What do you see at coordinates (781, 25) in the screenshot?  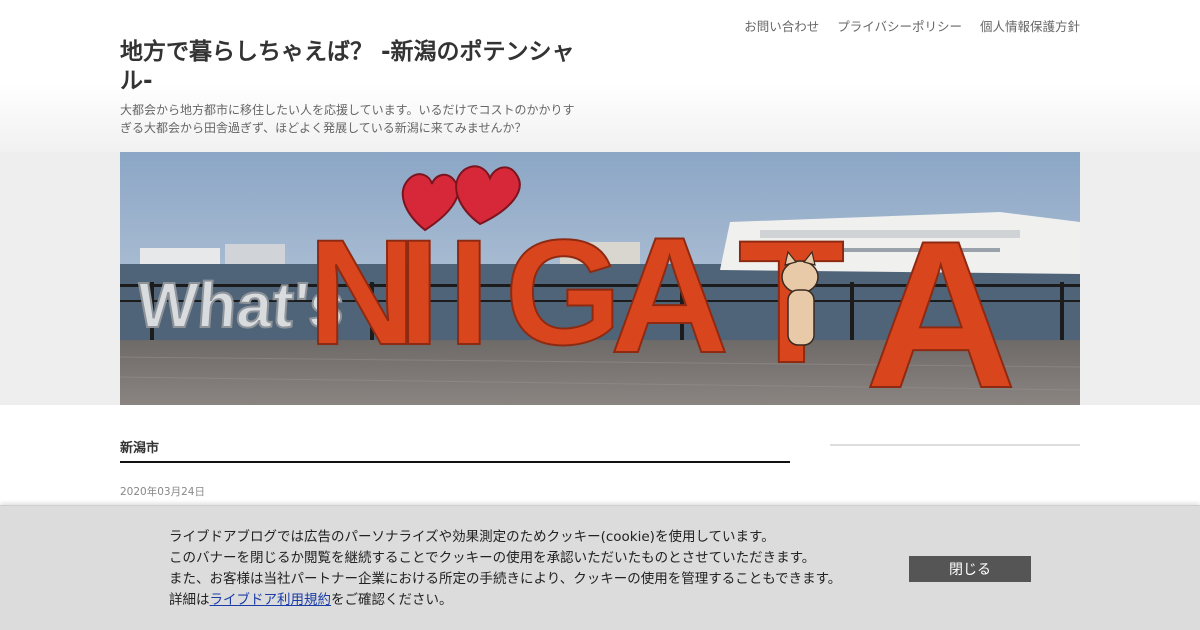 I see `nav-link-contact: お問い合わせ` at bounding box center [781, 25].